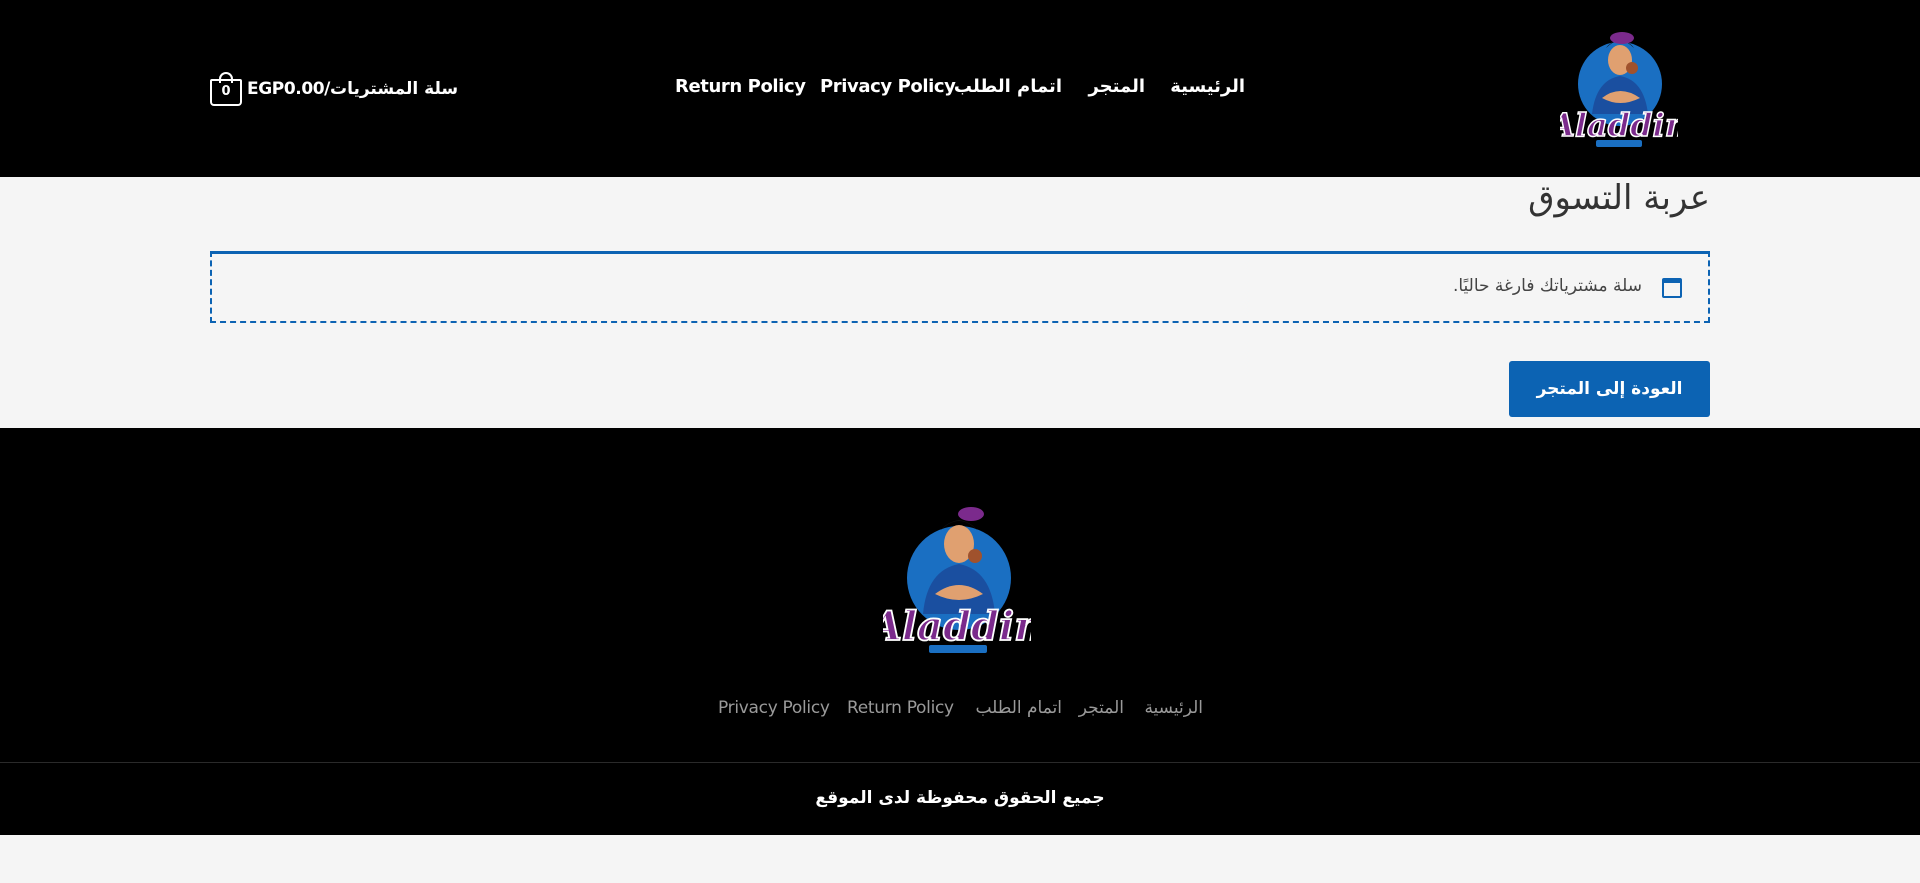 Image resolution: width=1920 pixels, height=883 pixels. I want to click on empty-cart-notice: سلة مشترياتك فارغة حاليًا., so click(960, 287).